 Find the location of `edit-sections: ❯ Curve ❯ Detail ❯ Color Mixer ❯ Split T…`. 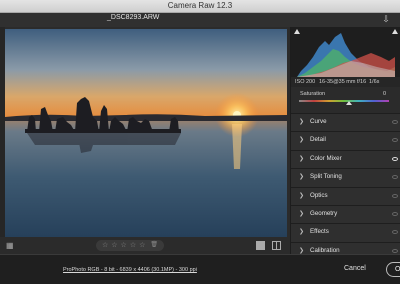

edit-sections: ❯ Curve ❯ Detail ❯ Color Mixer ❯ Split T… is located at coordinates (345, 187).